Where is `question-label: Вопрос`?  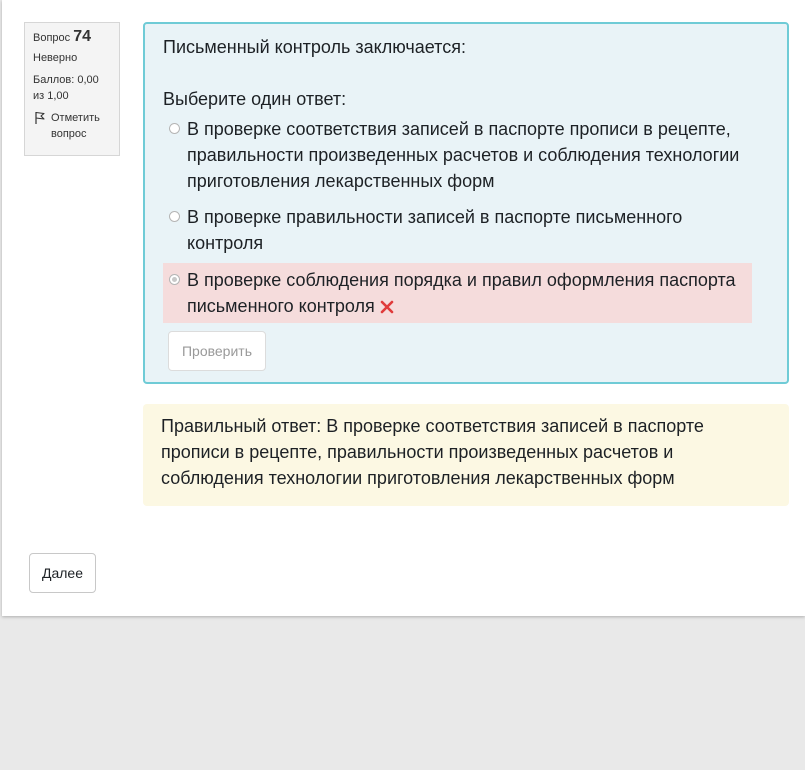 question-label: Вопрос is located at coordinates (52, 38).